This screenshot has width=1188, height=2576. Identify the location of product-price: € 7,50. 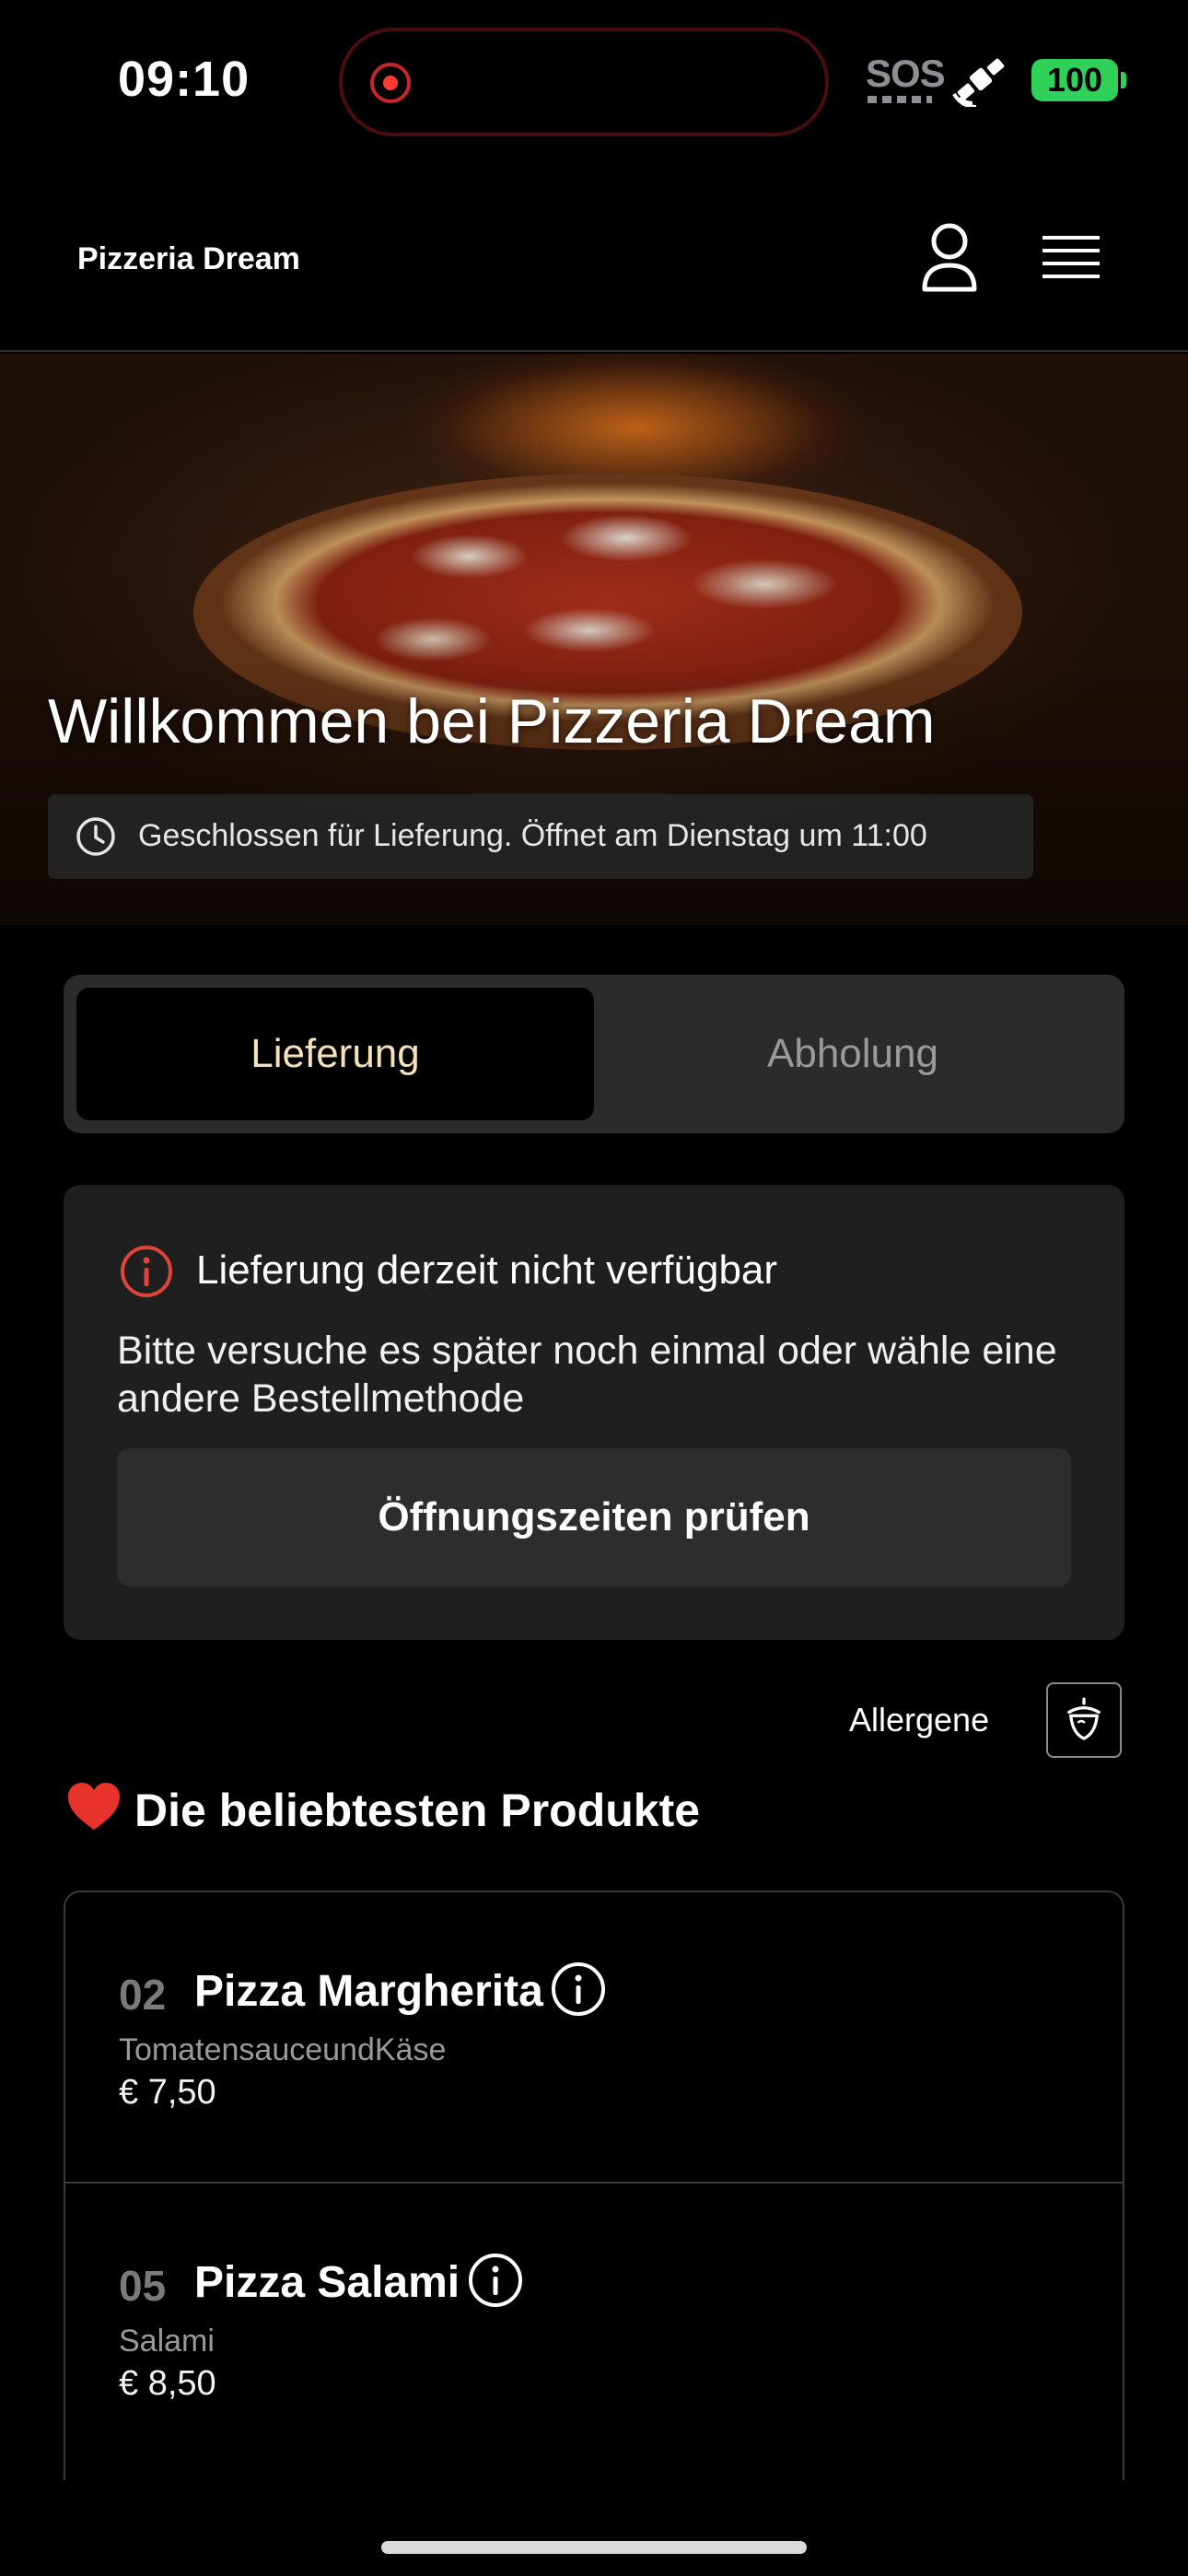
(167, 2092).